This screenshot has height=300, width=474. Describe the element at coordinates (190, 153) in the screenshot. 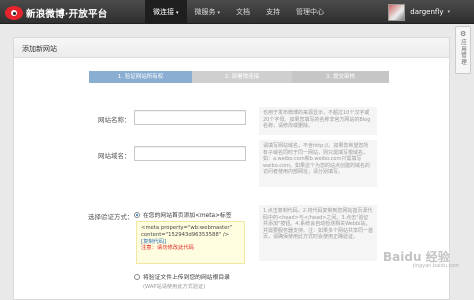

I see `site-domain-input` at that location.